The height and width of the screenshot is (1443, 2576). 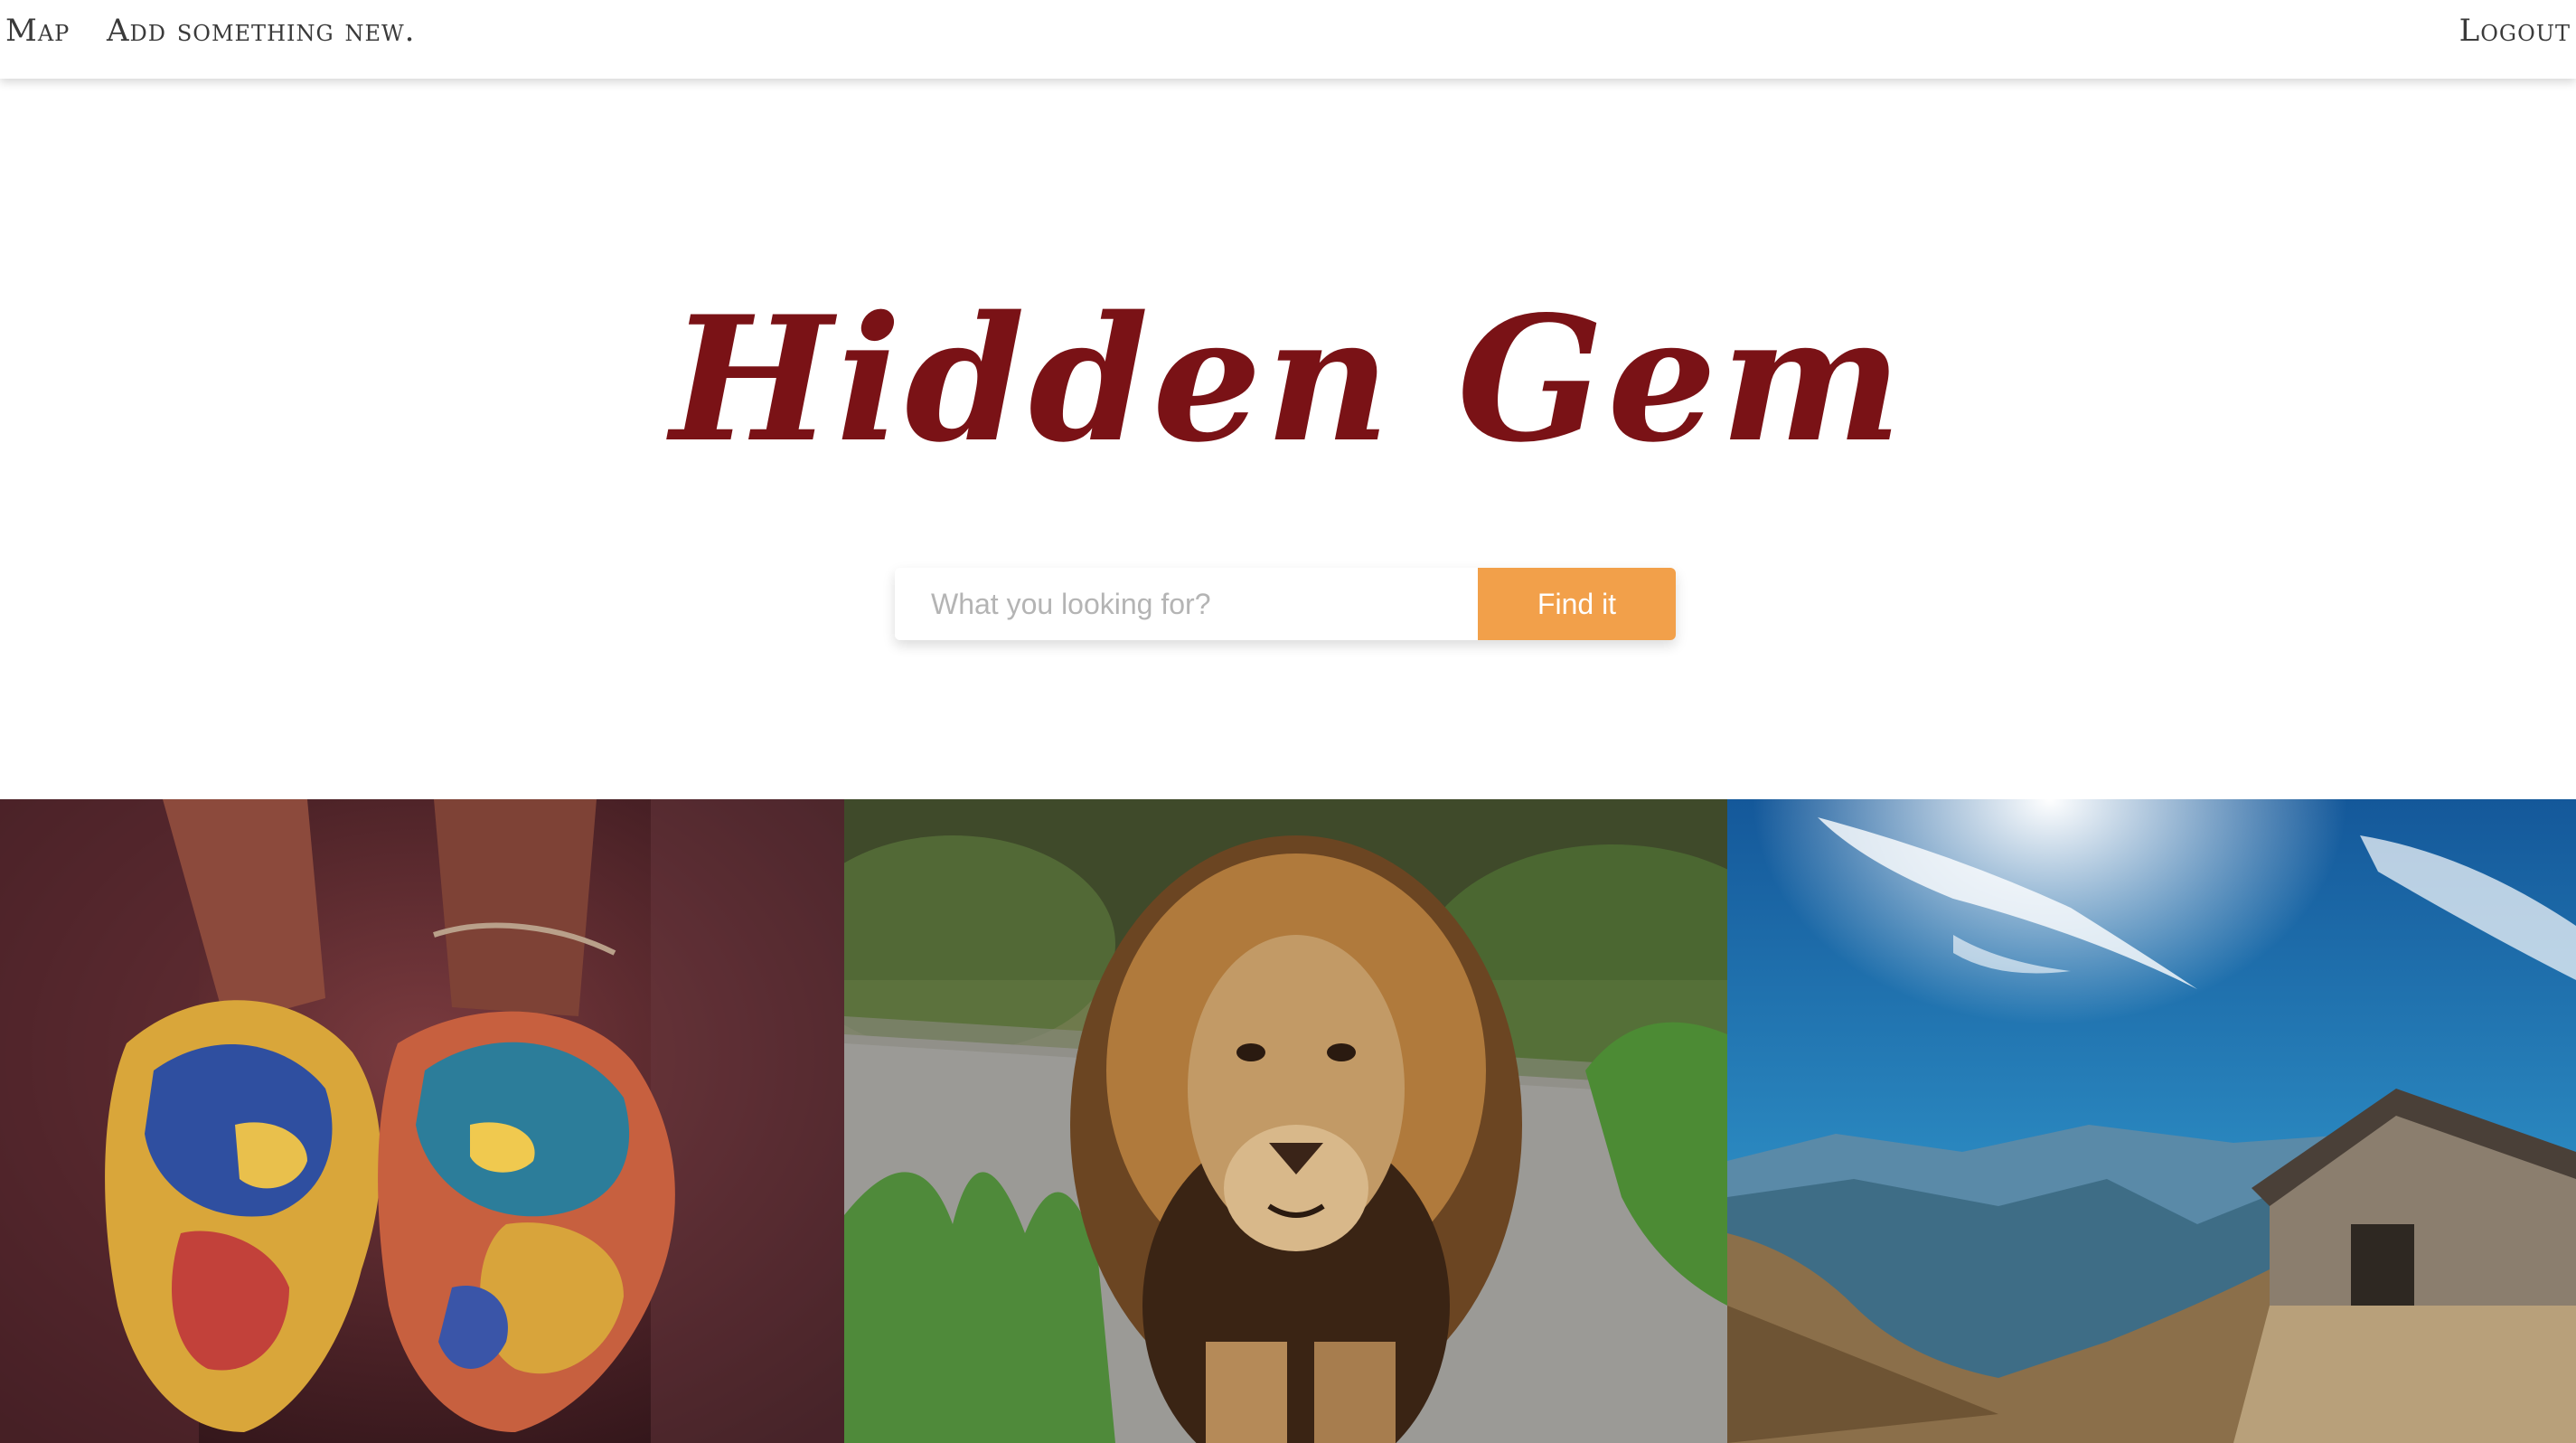 I want to click on search-input, so click(x=1187, y=604).